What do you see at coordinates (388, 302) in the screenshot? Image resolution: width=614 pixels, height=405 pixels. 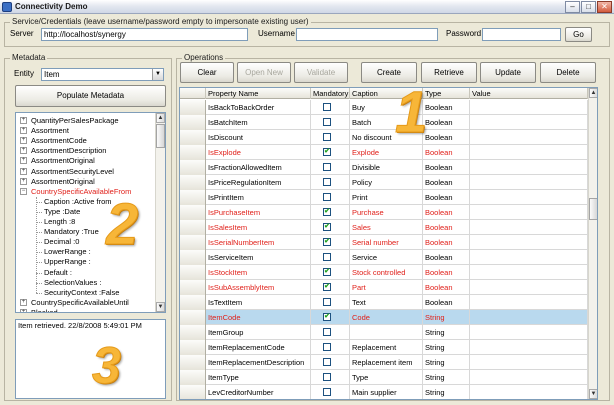 I see `table-row: IsTextItem Text Boolean` at bounding box center [388, 302].